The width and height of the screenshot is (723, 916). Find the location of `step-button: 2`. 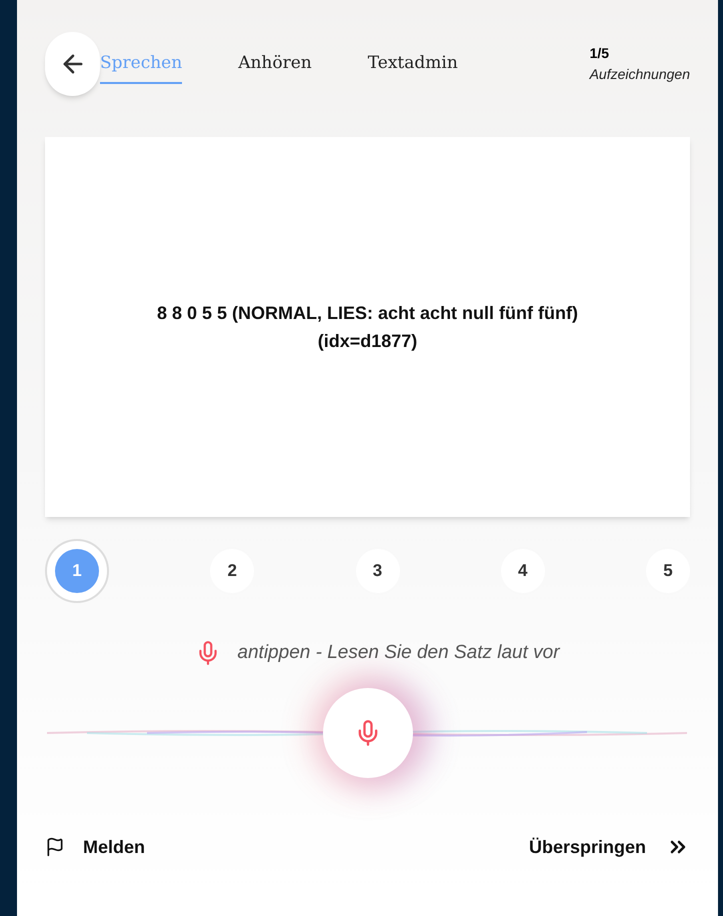

step-button: 2 is located at coordinates (232, 571).